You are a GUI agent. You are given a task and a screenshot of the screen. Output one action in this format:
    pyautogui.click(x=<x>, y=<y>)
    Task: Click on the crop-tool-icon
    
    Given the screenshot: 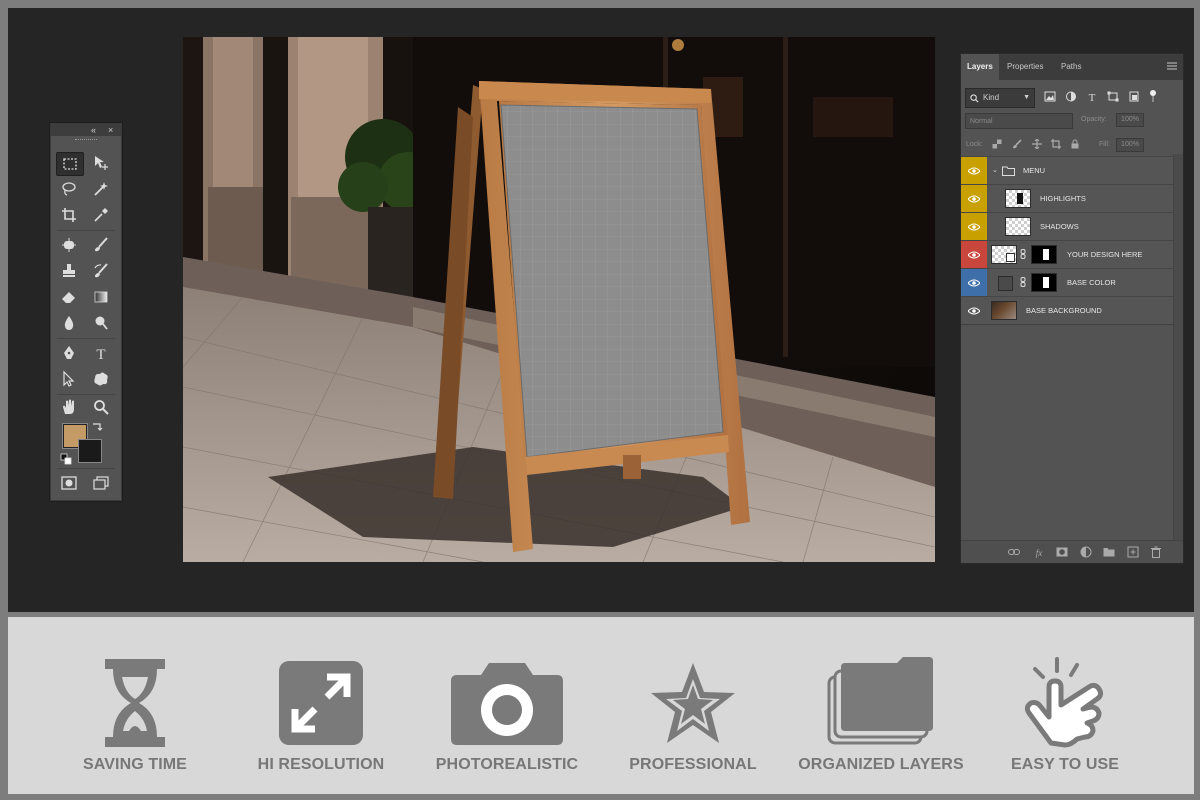 What is the action you would take?
    pyautogui.click(x=69, y=215)
    